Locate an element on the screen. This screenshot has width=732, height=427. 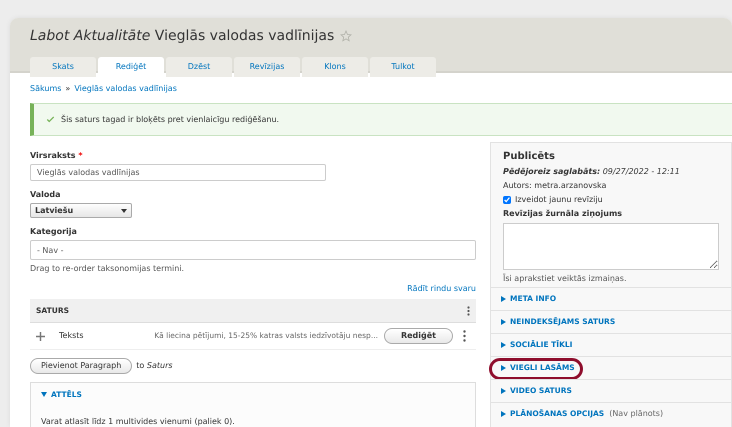
add-target-text: to Saturs is located at coordinates (154, 366).